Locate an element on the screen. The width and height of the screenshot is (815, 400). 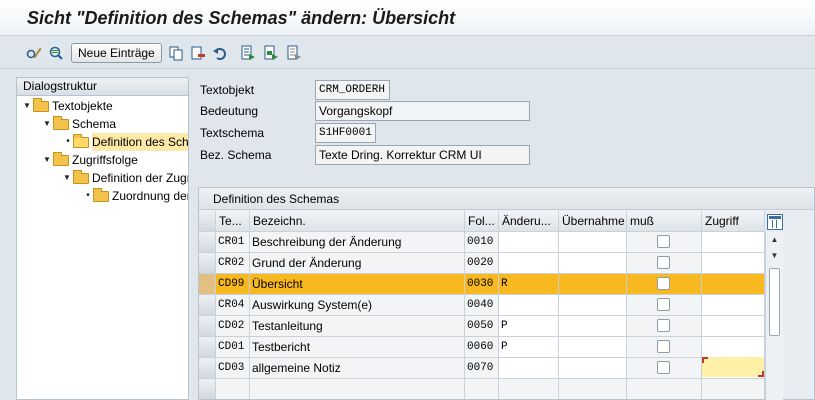
select-all-rows-button is located at coordinates (207, 221).